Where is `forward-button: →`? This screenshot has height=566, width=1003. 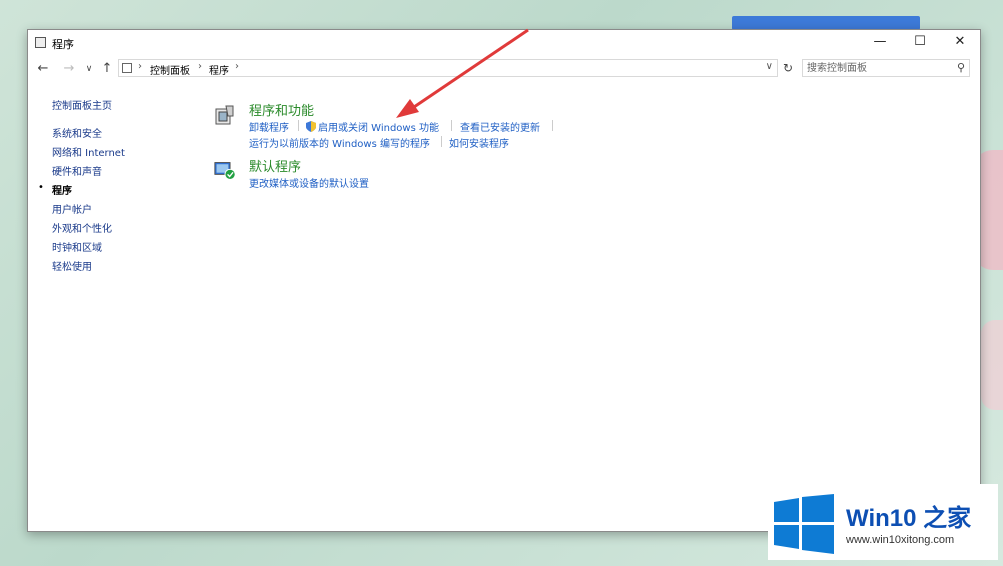
forward-button: → is located at coordinates (69, 69).